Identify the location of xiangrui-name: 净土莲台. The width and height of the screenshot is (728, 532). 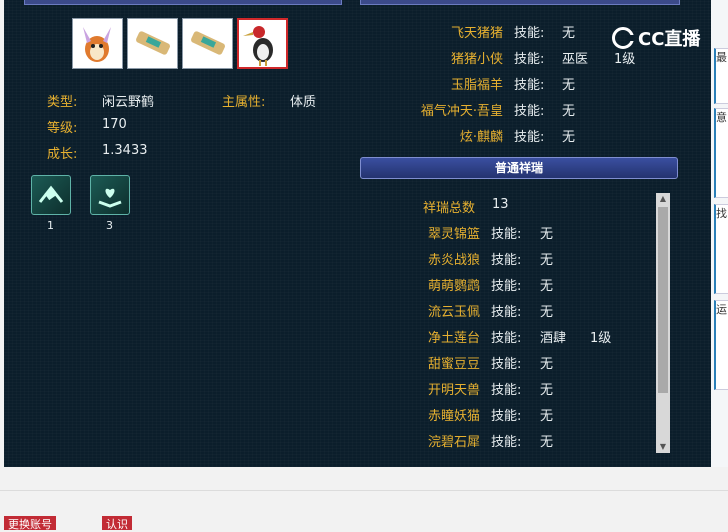
(453, 338).